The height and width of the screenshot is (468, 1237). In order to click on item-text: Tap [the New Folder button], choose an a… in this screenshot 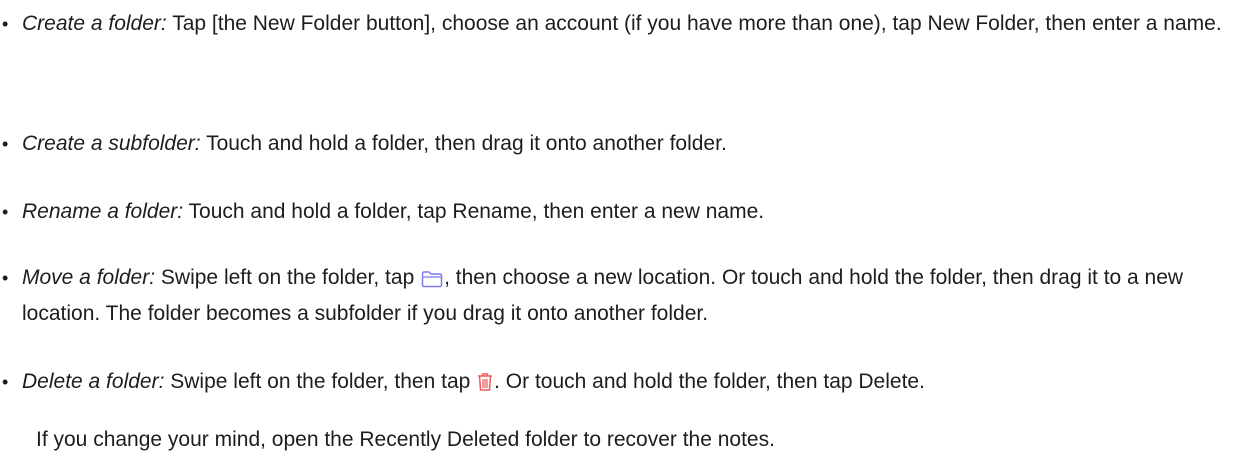, I will do `click(694, 23)`.